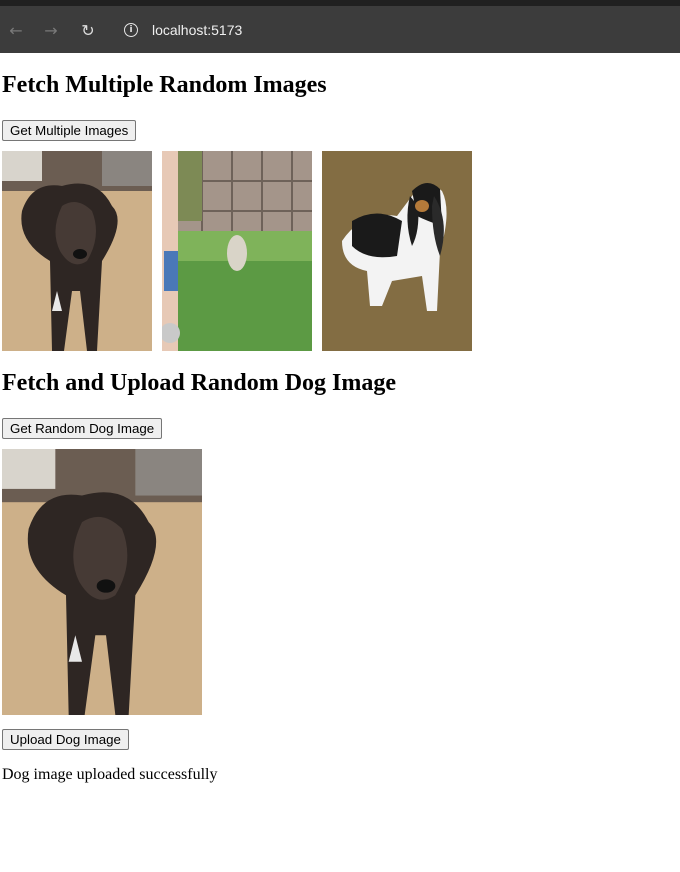  I want to click on browser-toolbar: ← → ↻ i localhost:5173, so click(340, 26).